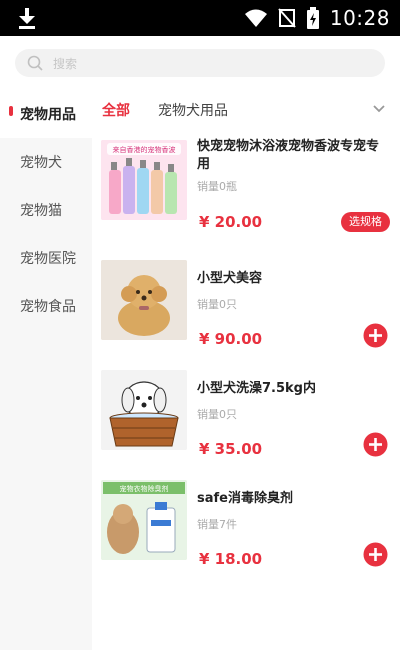 The height and width of the screenshot is (650, 400). What do you see at coordinates (144, 488) in the screenshot?
I see `deodorizer-banner-text: 宠物衣物除臭剂` at bounding box center [144, 488].